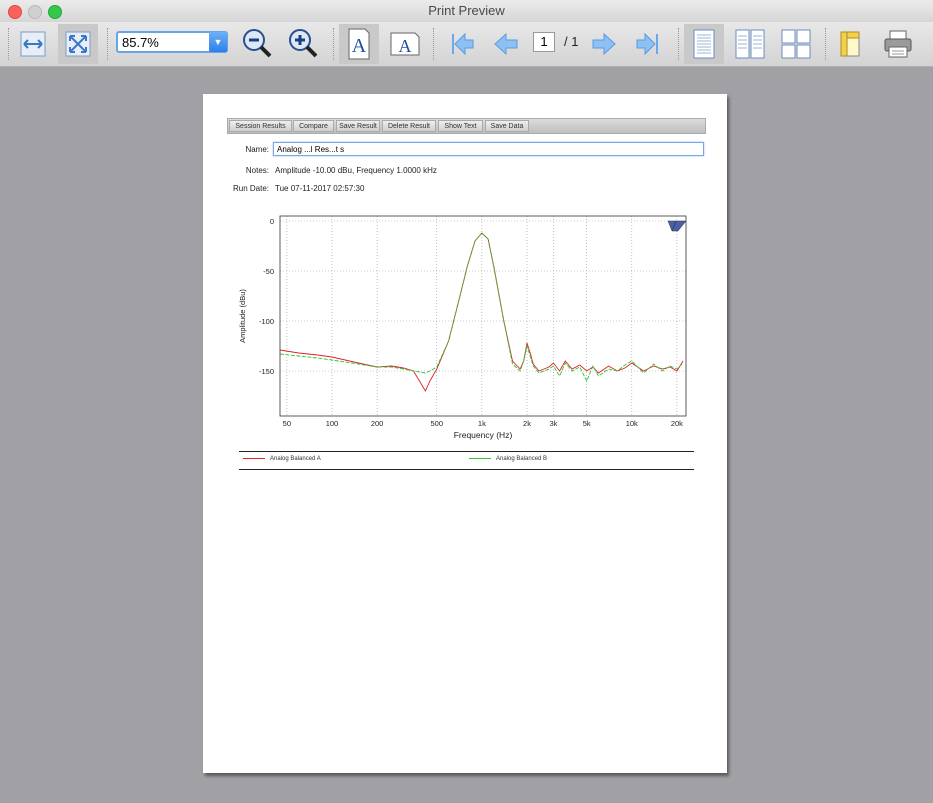 The image size is (933, 803). I want to click on notes-label: Notes:, so click(257, 170).